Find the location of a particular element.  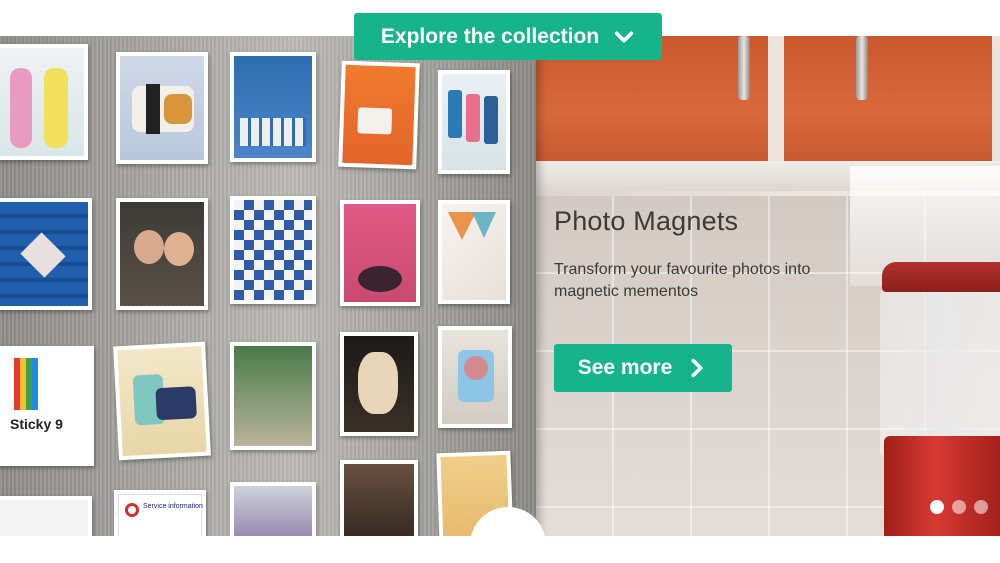

explore-collection-label: Explore the collection is located at coordinates (490, 36).